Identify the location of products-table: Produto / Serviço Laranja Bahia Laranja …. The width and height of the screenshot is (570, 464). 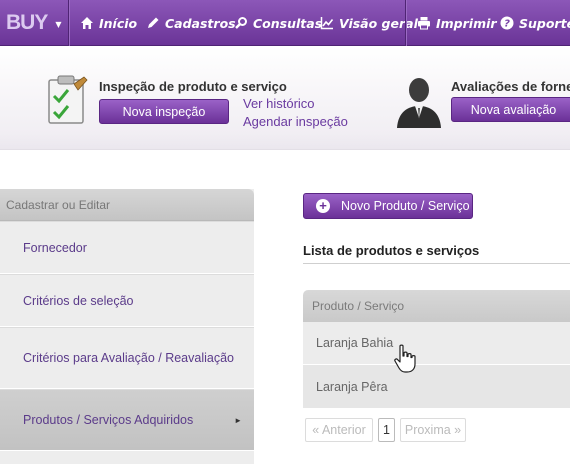
(436, 349).